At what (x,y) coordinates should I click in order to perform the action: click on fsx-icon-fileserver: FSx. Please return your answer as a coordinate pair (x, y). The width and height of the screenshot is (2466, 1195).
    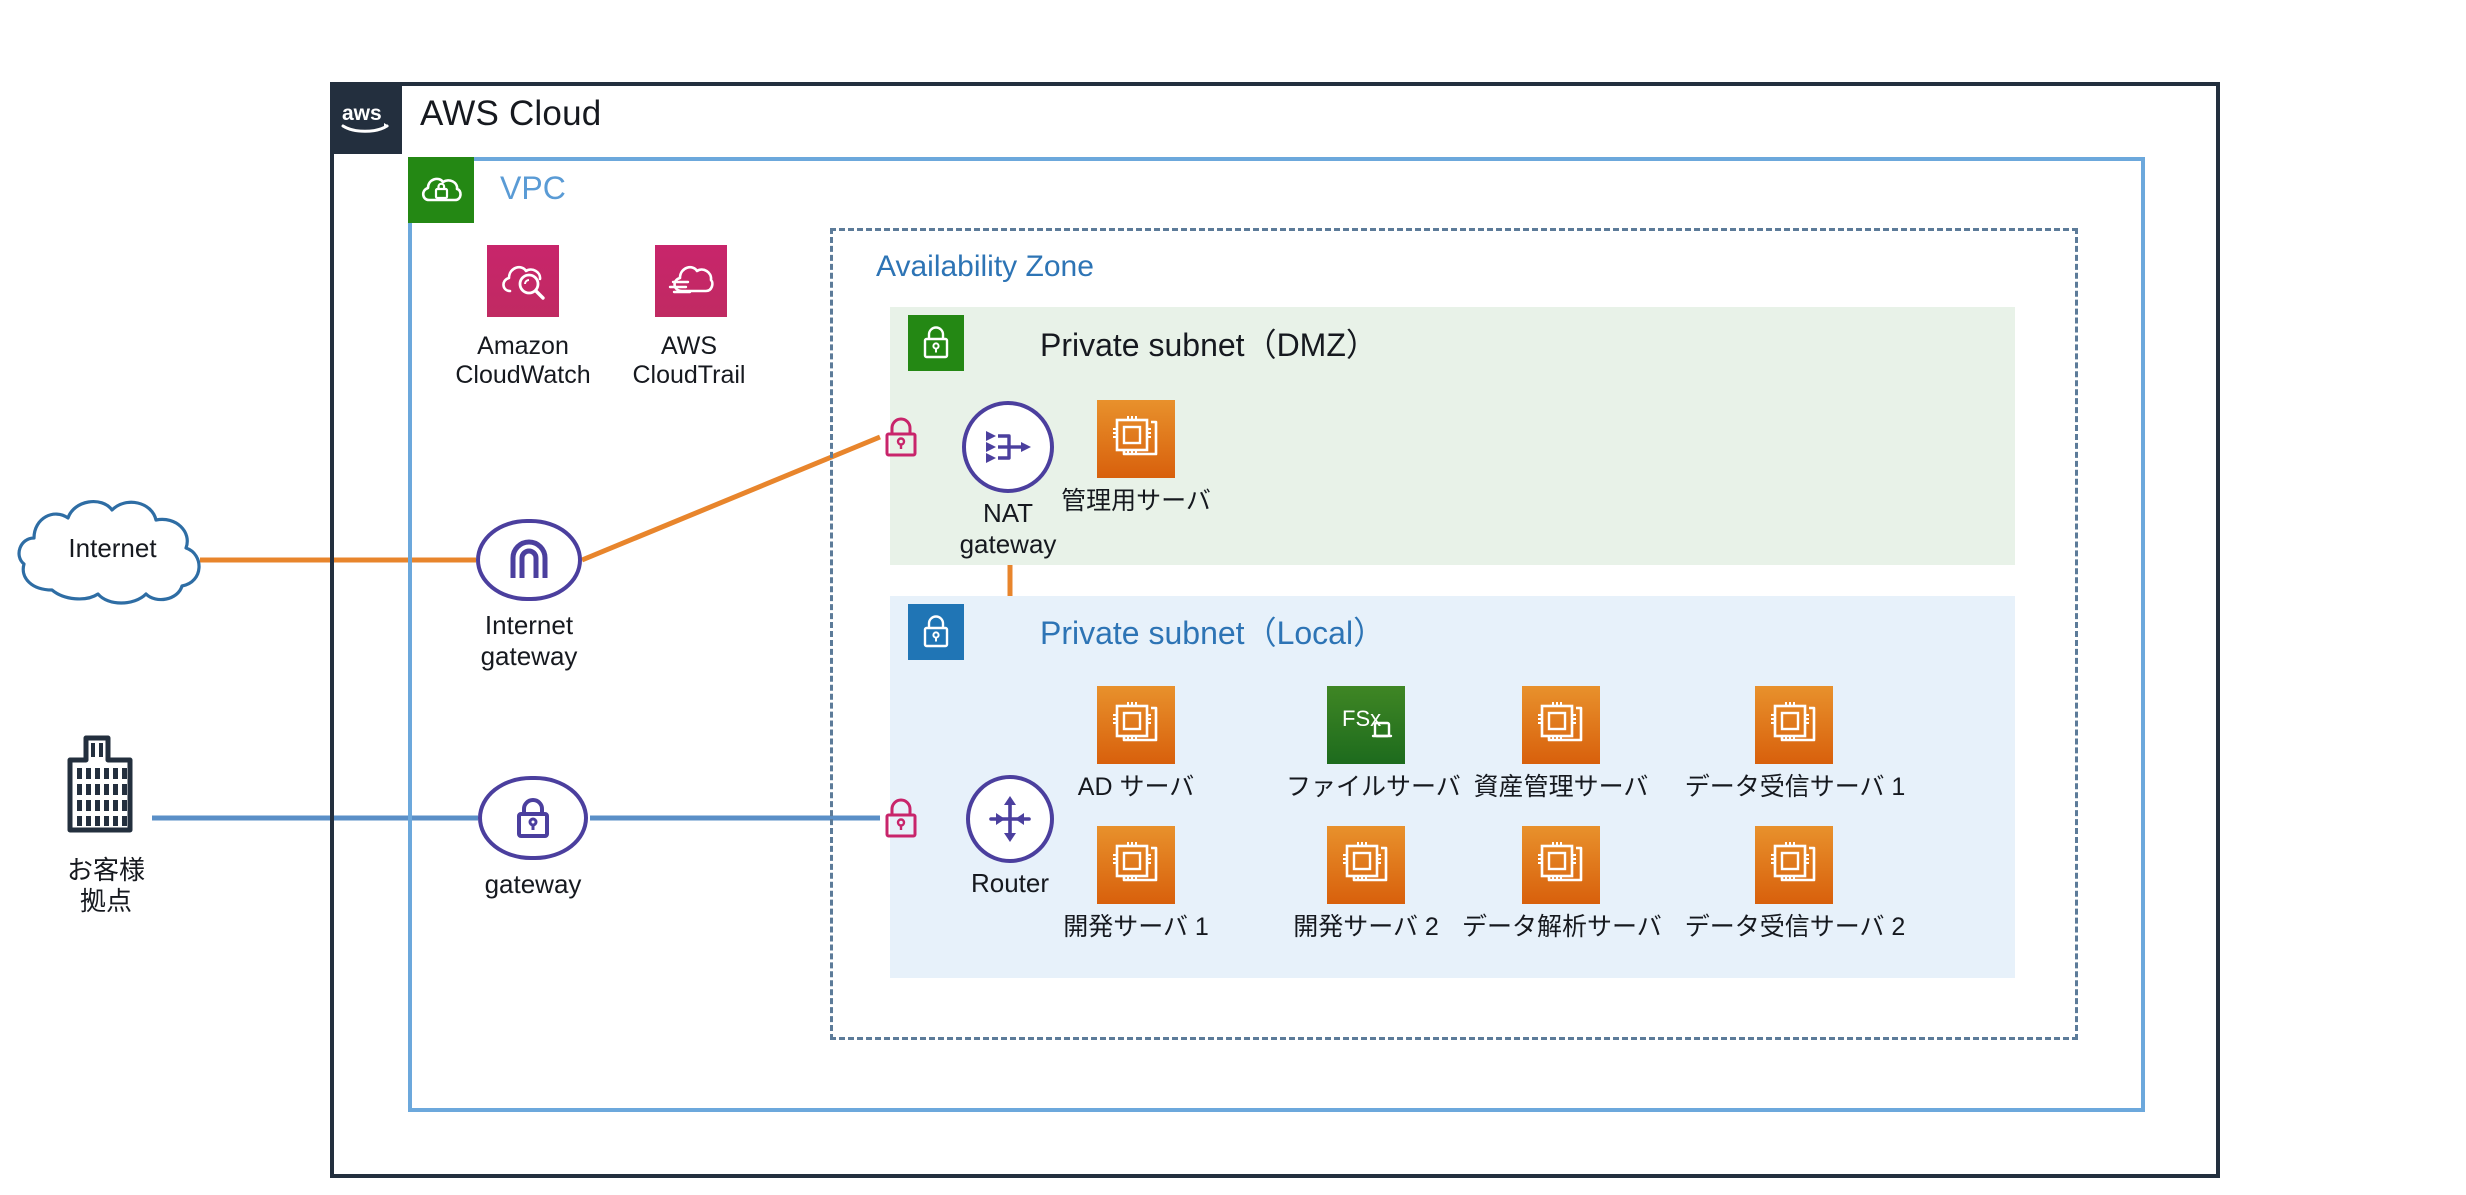
    Looking at the image, I should click on (1366, 725).